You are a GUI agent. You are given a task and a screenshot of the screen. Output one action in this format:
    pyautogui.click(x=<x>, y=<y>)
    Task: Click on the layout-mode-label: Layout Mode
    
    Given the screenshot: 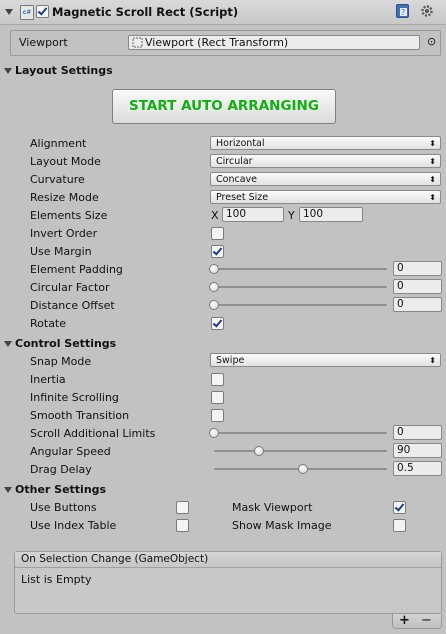 What is the action you would take?
    pyautogui.click(x=65, y=161)
    